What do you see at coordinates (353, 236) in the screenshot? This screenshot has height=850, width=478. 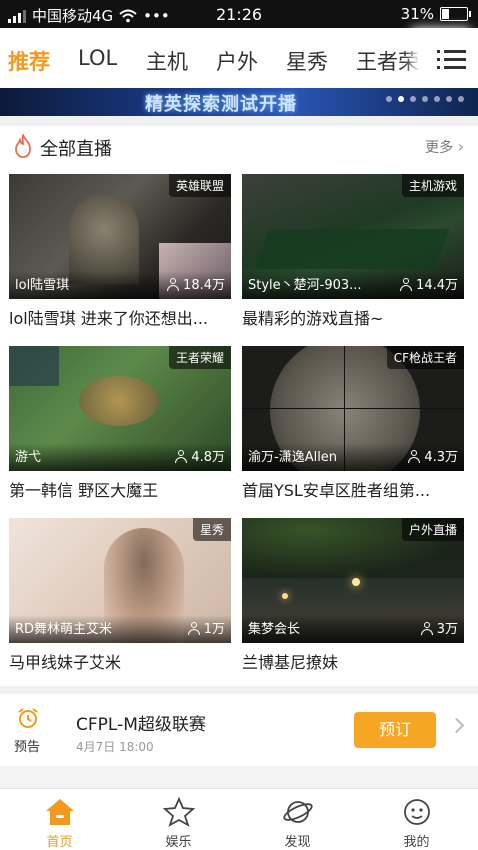 I see `card-thumbnail: 主机游戏 Style丶楚河-903... 14.4万` at bounding box center [353, 236].